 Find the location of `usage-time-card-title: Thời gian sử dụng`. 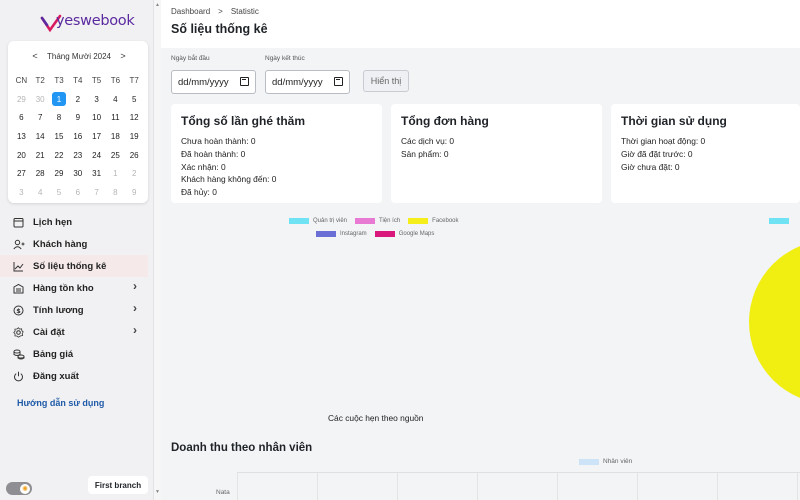

usage-time-card-title: Thời gian sử dụng is located at coordinates (674, 121).